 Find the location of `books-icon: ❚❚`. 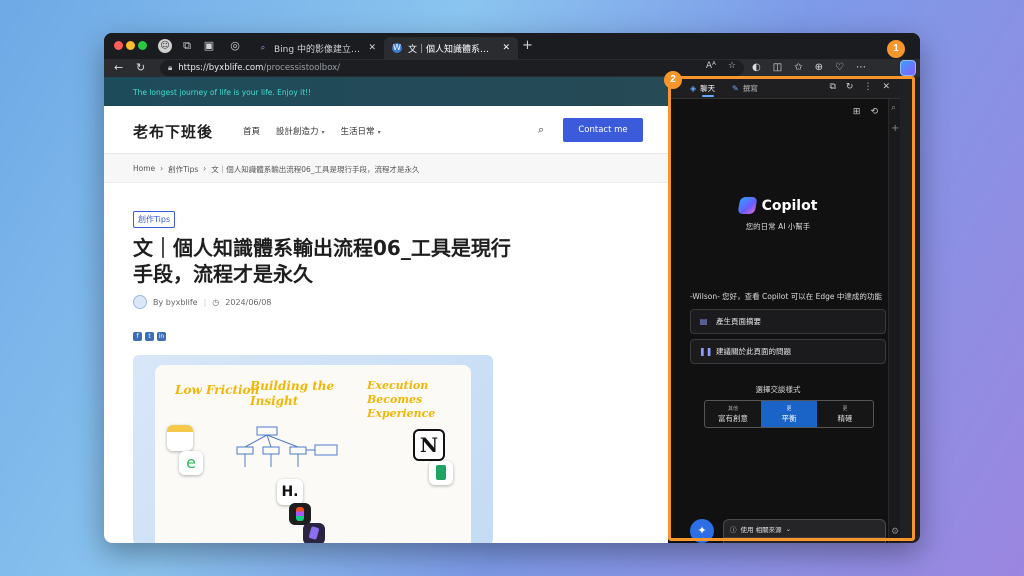

books-icon: ❚❚ is located at coordinates (706, 351).